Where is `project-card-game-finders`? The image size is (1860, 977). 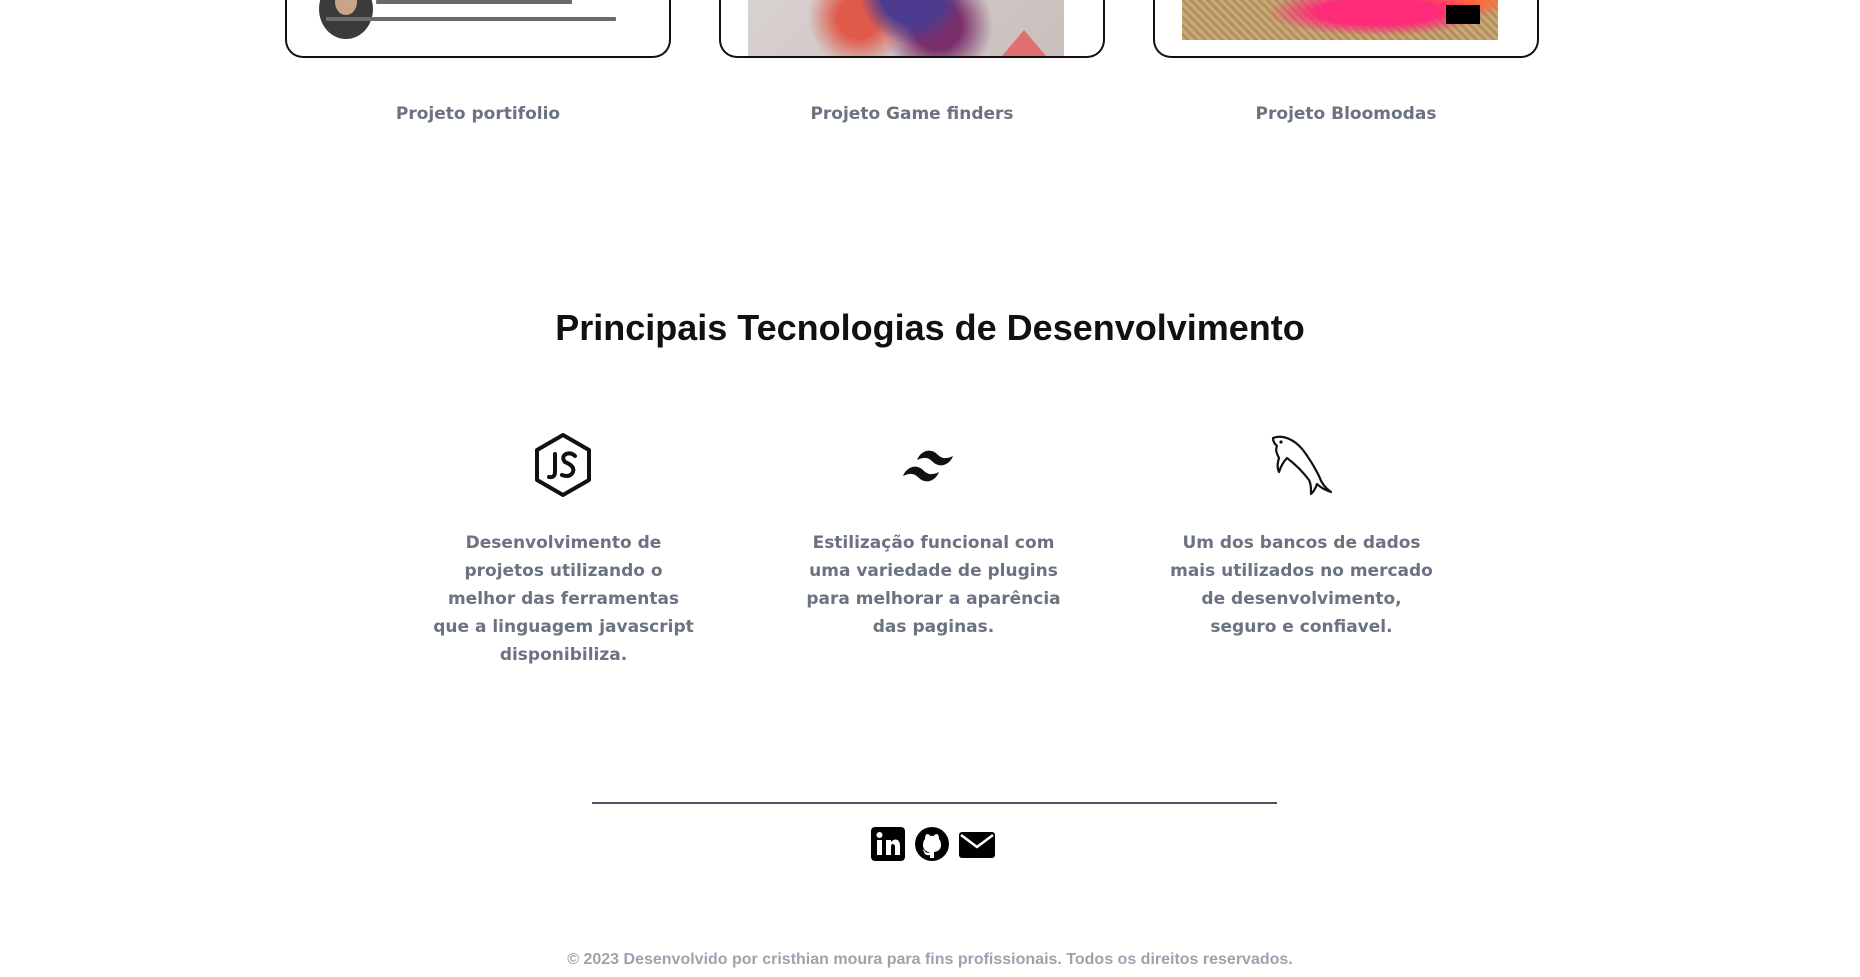 project-card-game-finders is located at coordinates (912, 29).